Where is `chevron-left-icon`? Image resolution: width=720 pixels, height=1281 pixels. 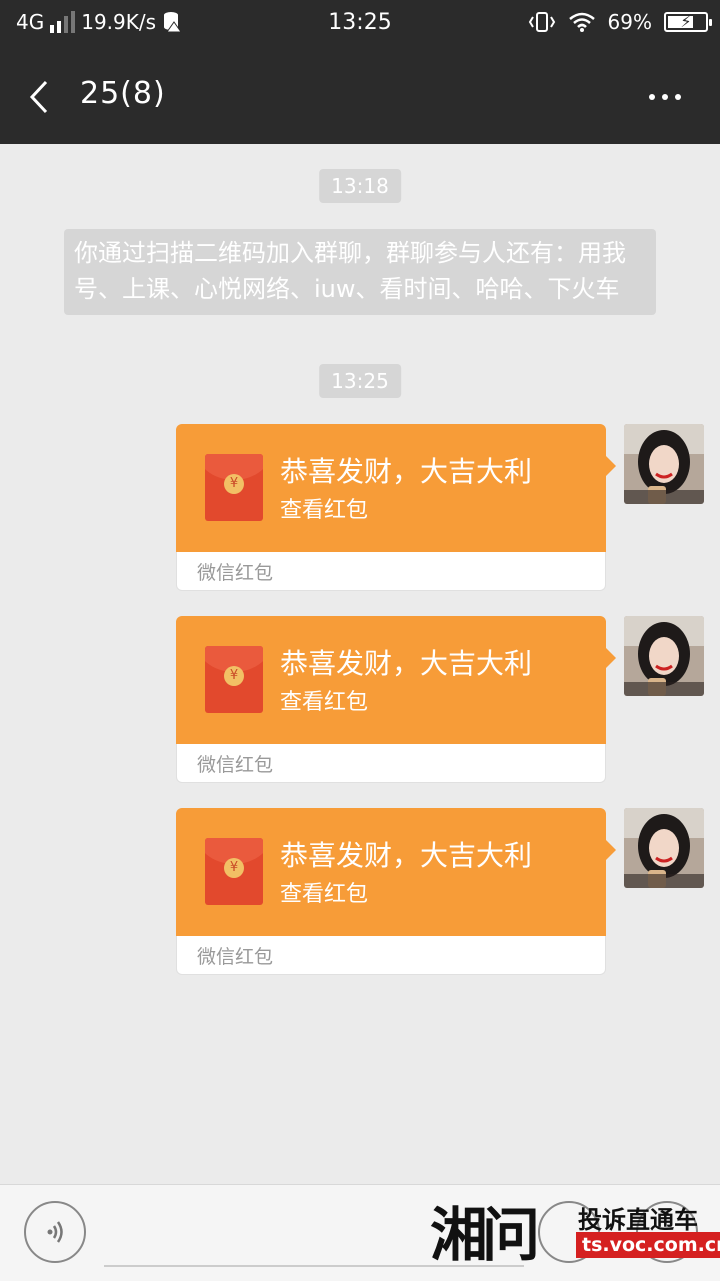
chevron-left-icon is located at coordinates (38, 97).